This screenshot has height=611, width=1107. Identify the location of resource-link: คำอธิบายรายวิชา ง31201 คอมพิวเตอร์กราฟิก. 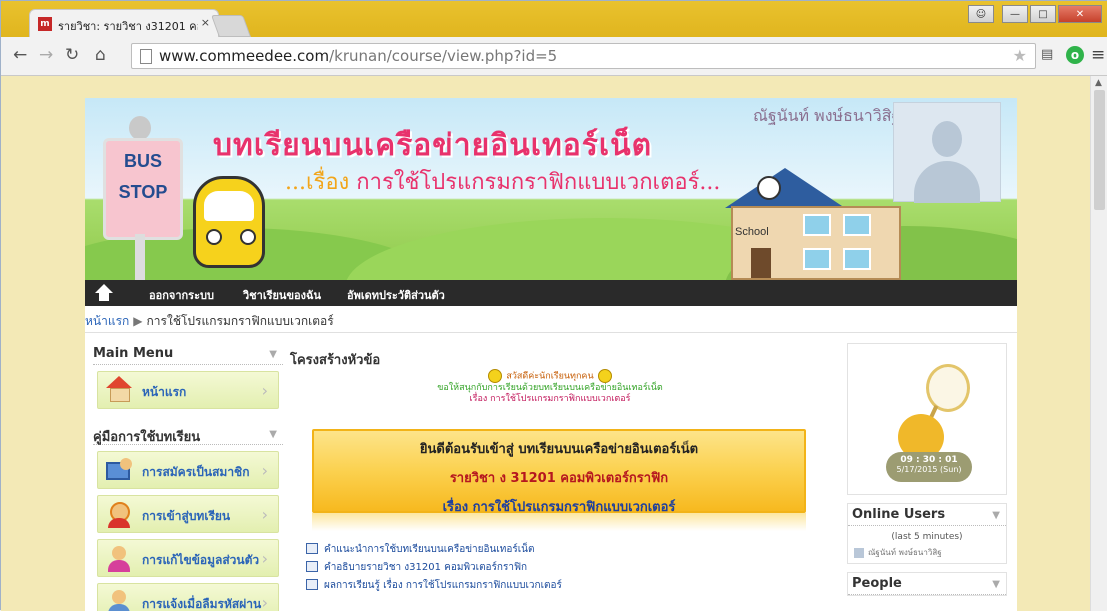
(425, 567).